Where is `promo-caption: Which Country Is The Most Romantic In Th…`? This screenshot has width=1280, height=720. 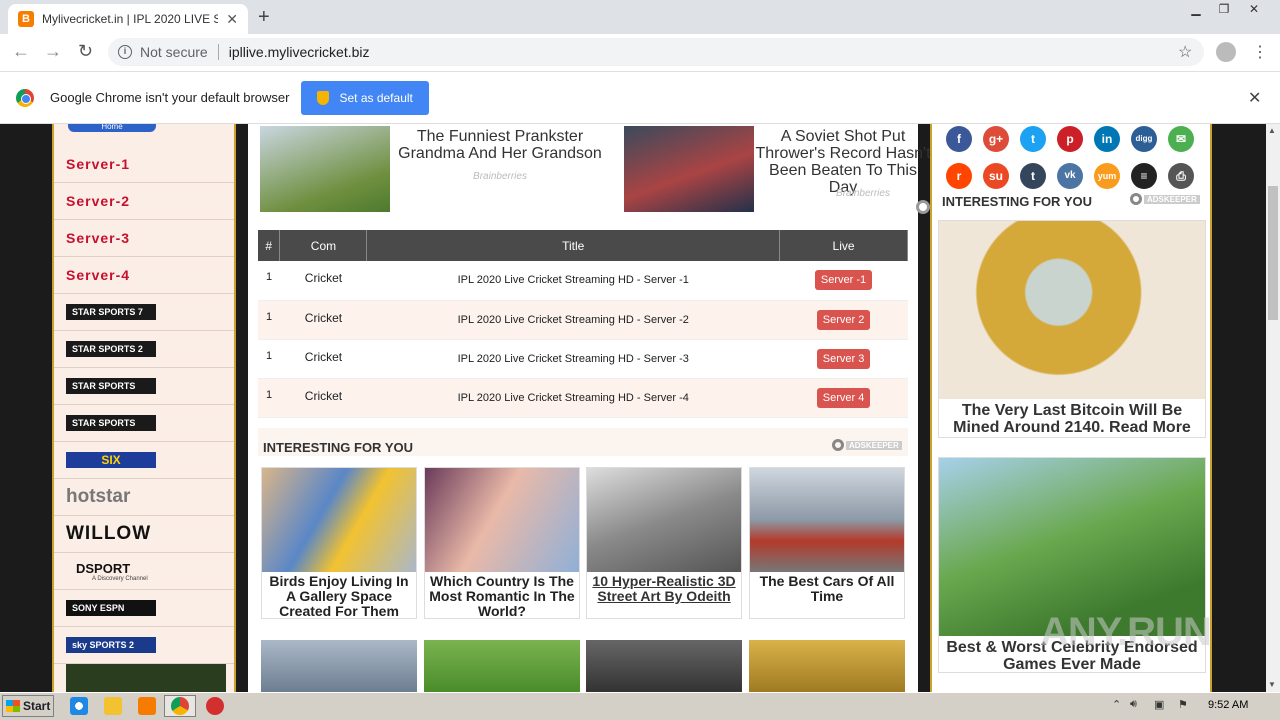
promo-caption: Which Country Is The Most Romantic In Th… is located at coordinates (502, 596).